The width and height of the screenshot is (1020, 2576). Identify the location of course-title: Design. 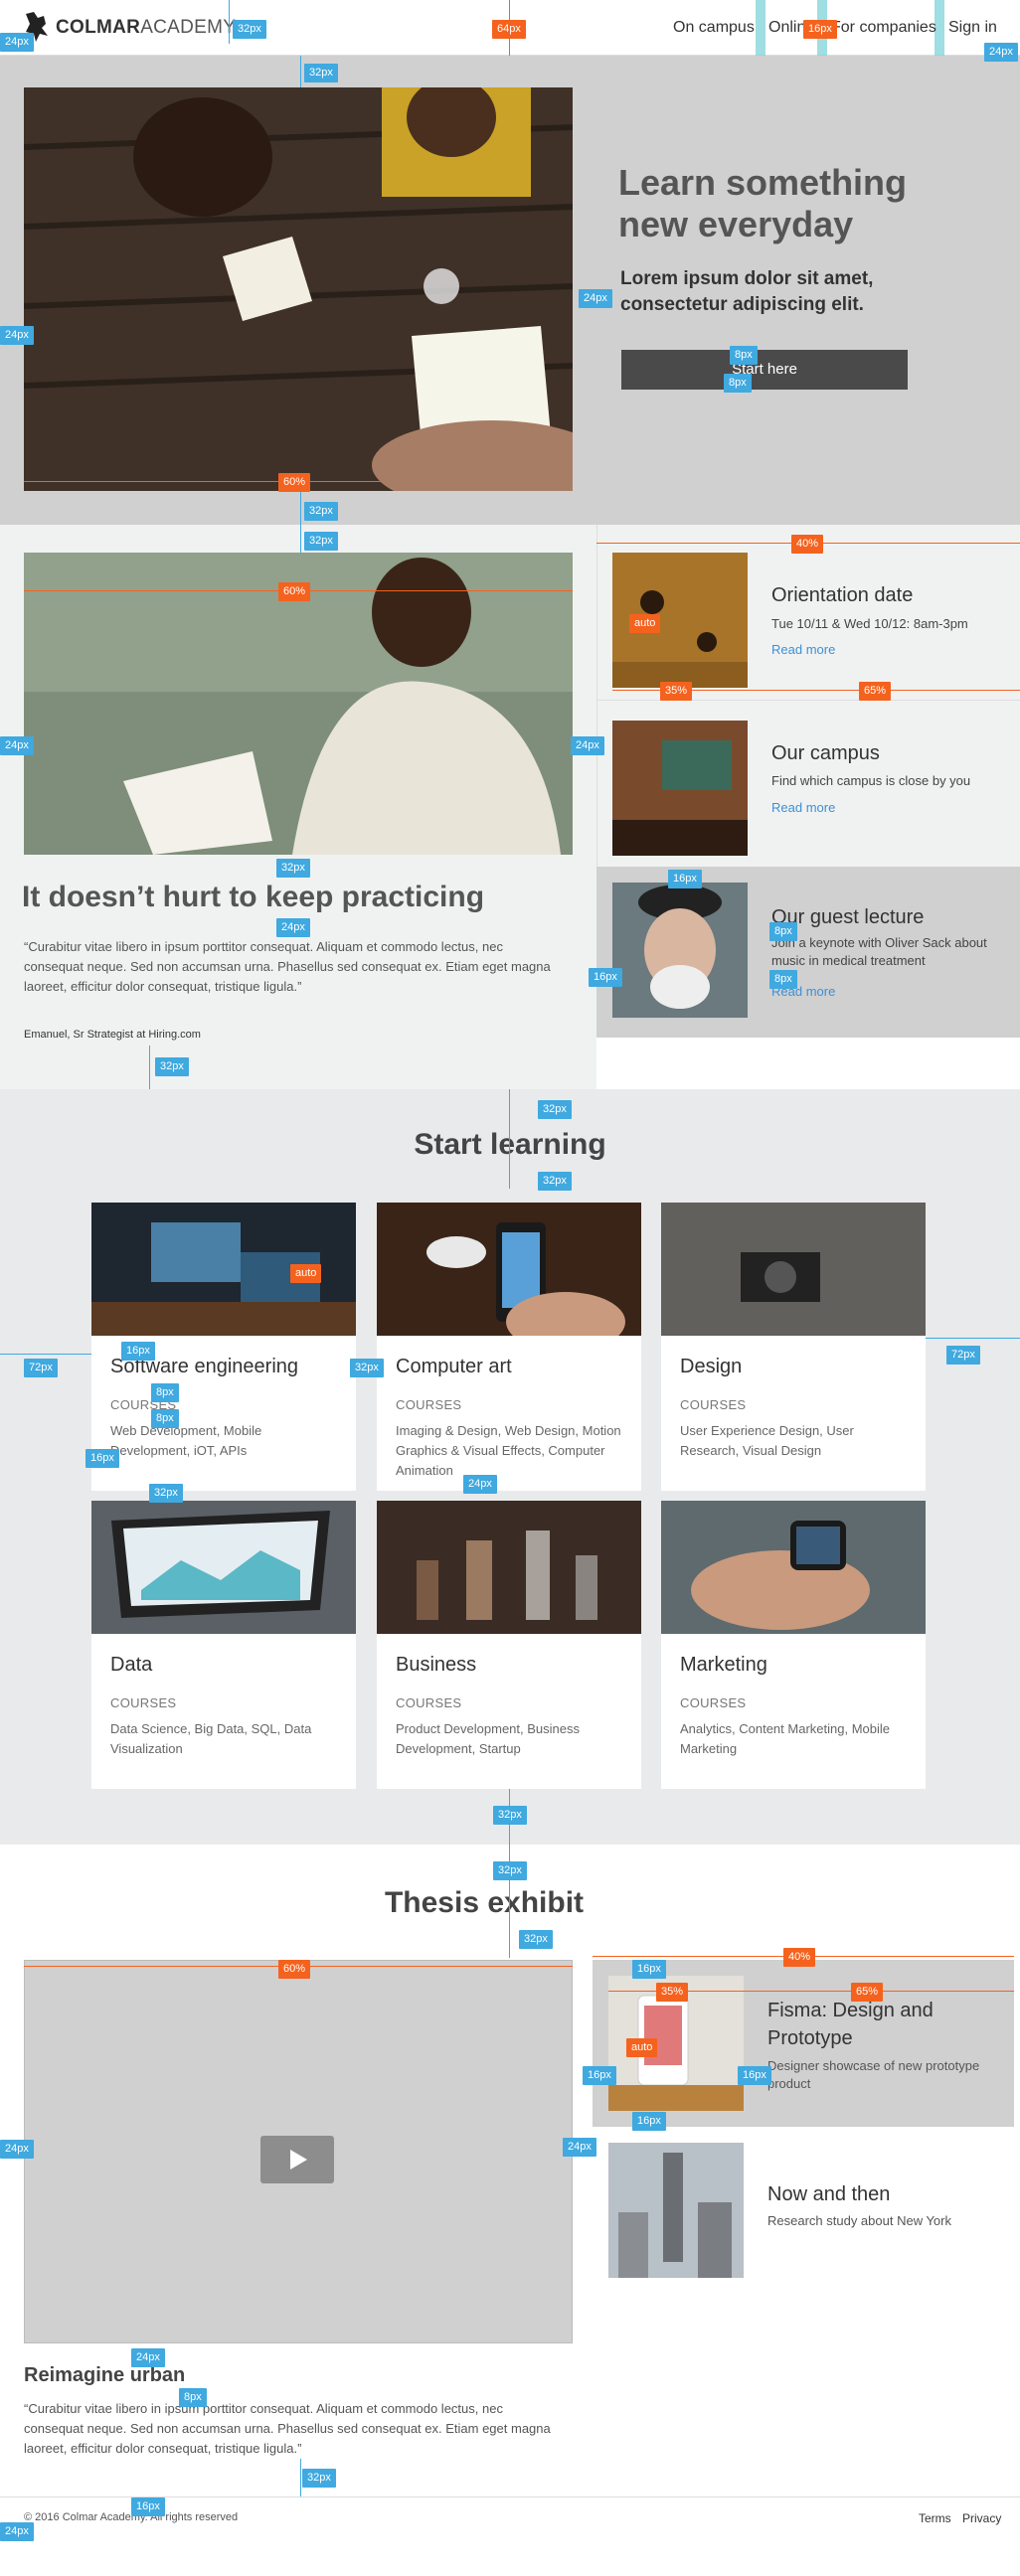
(711, 1366).